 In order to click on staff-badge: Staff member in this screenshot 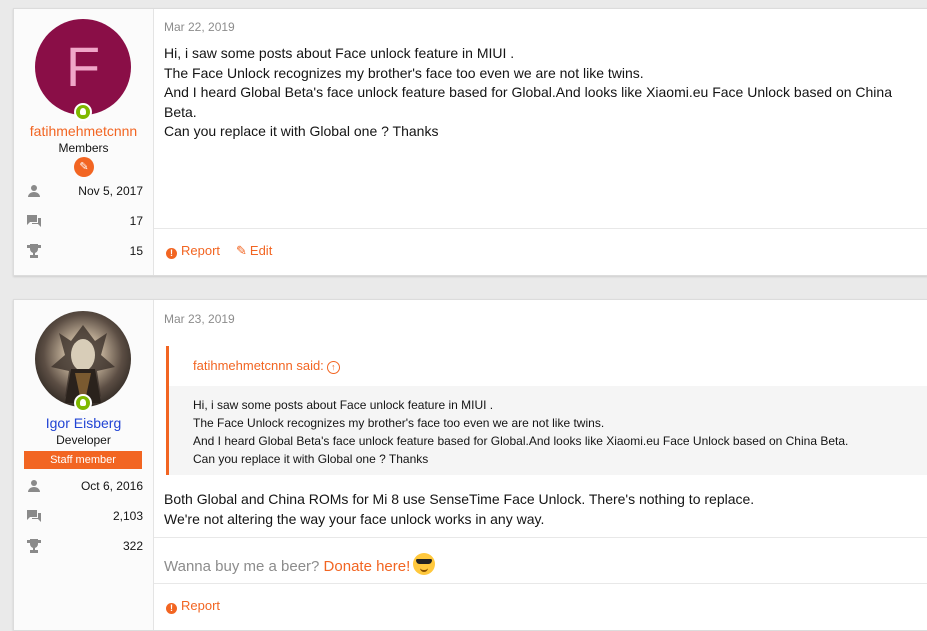, I will do `click(83, 460)`.